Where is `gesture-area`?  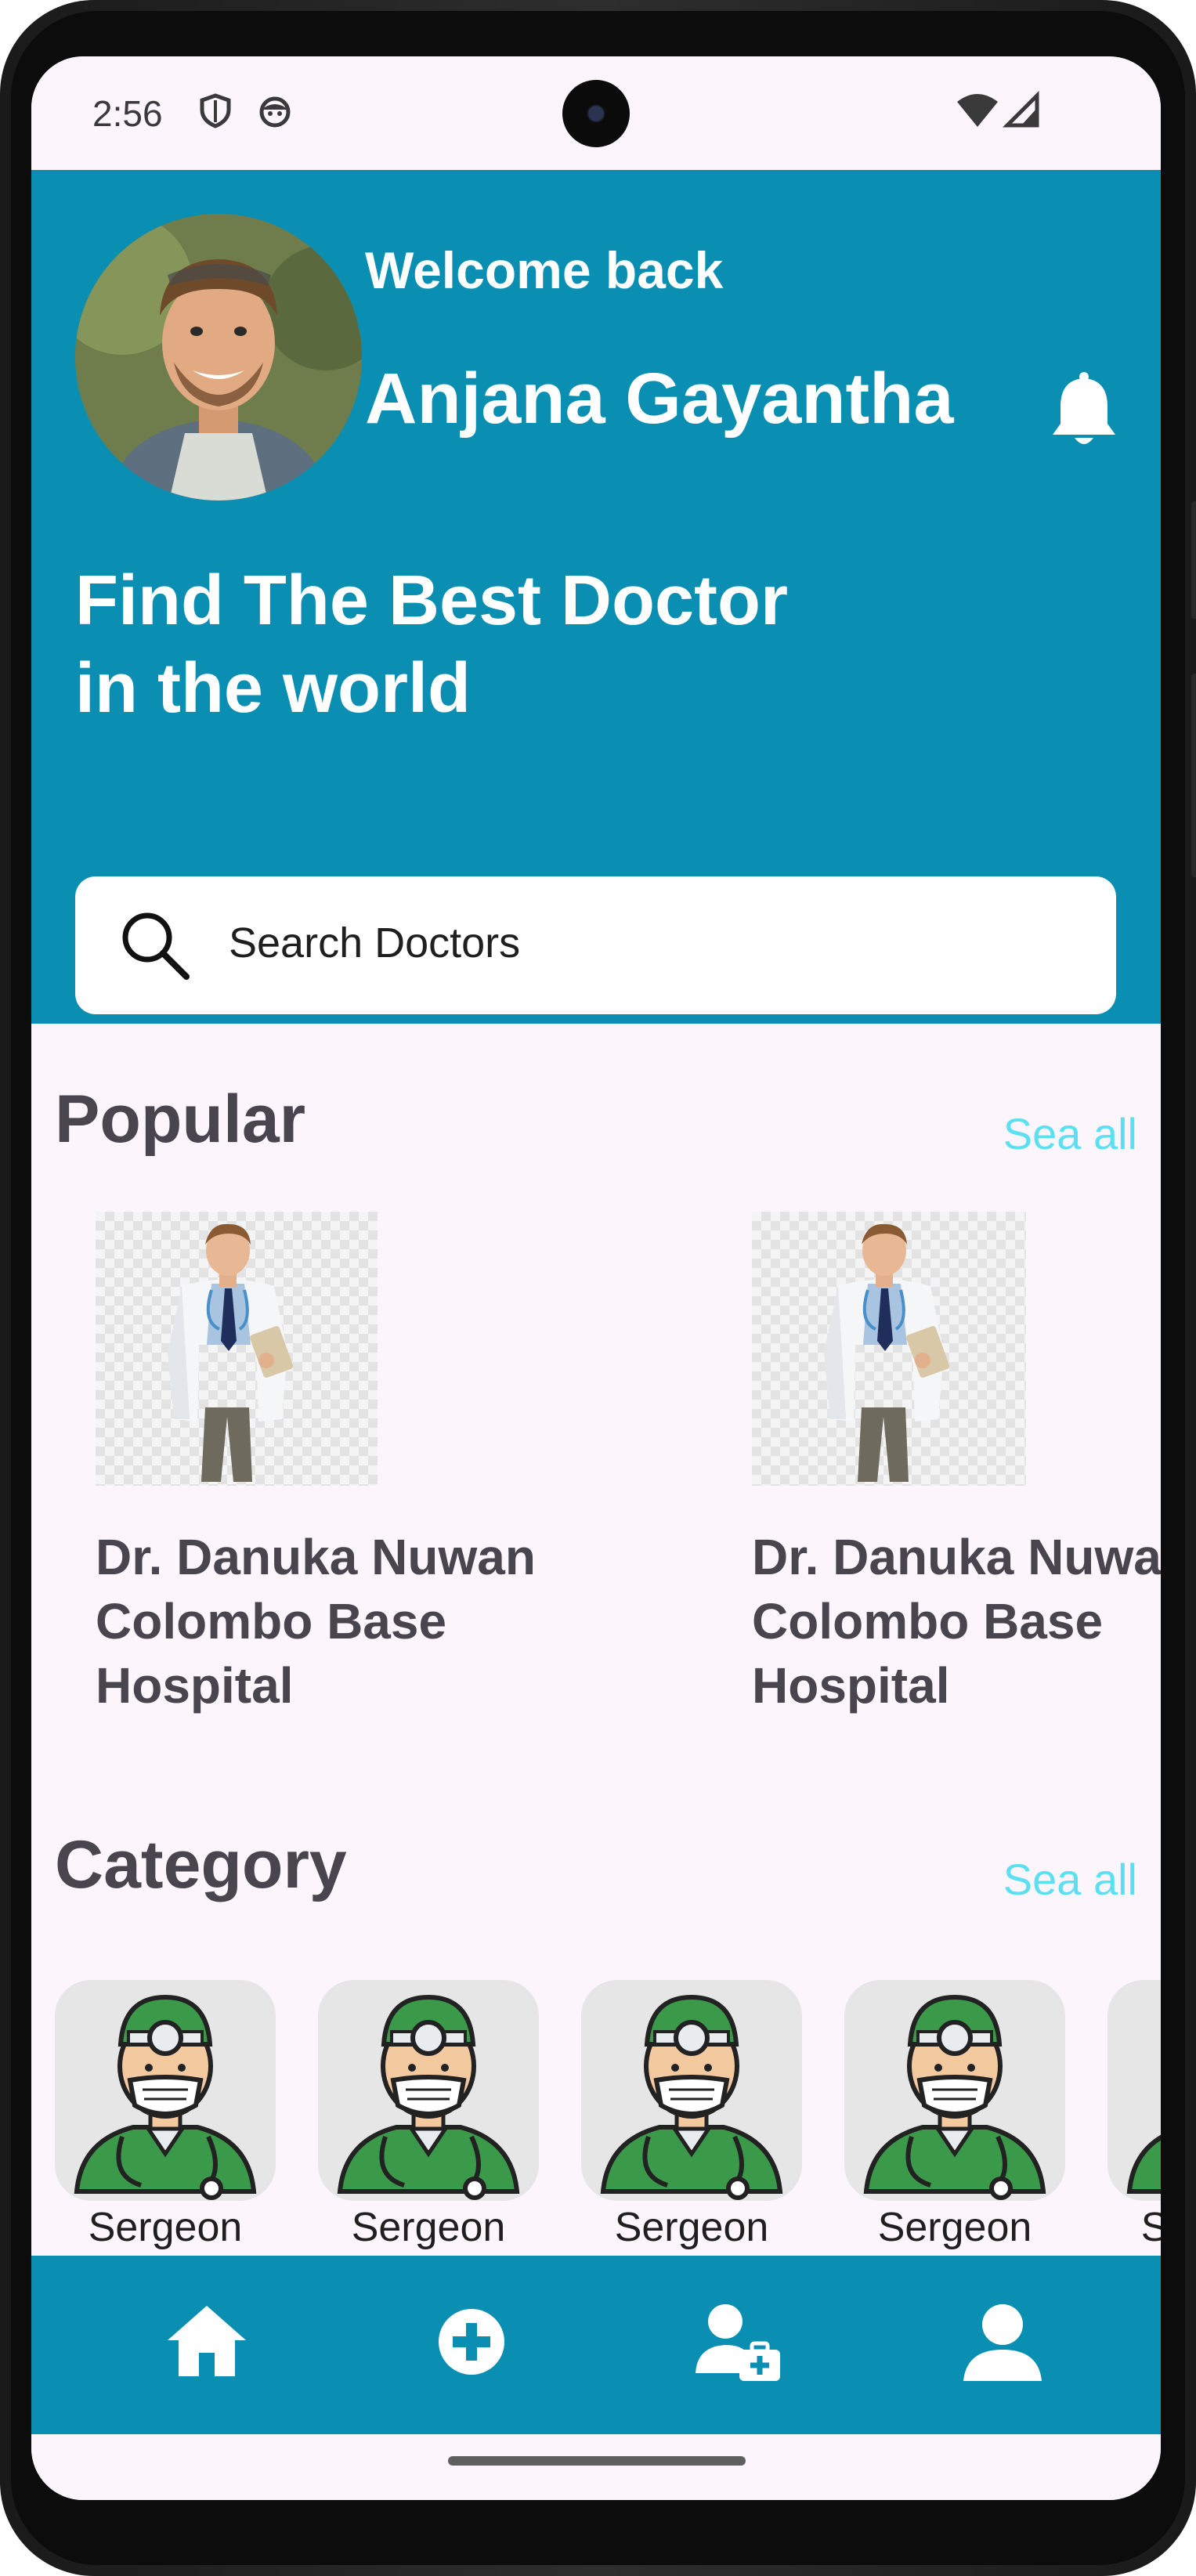 gesture-area is located at coordinates (596, 2467).